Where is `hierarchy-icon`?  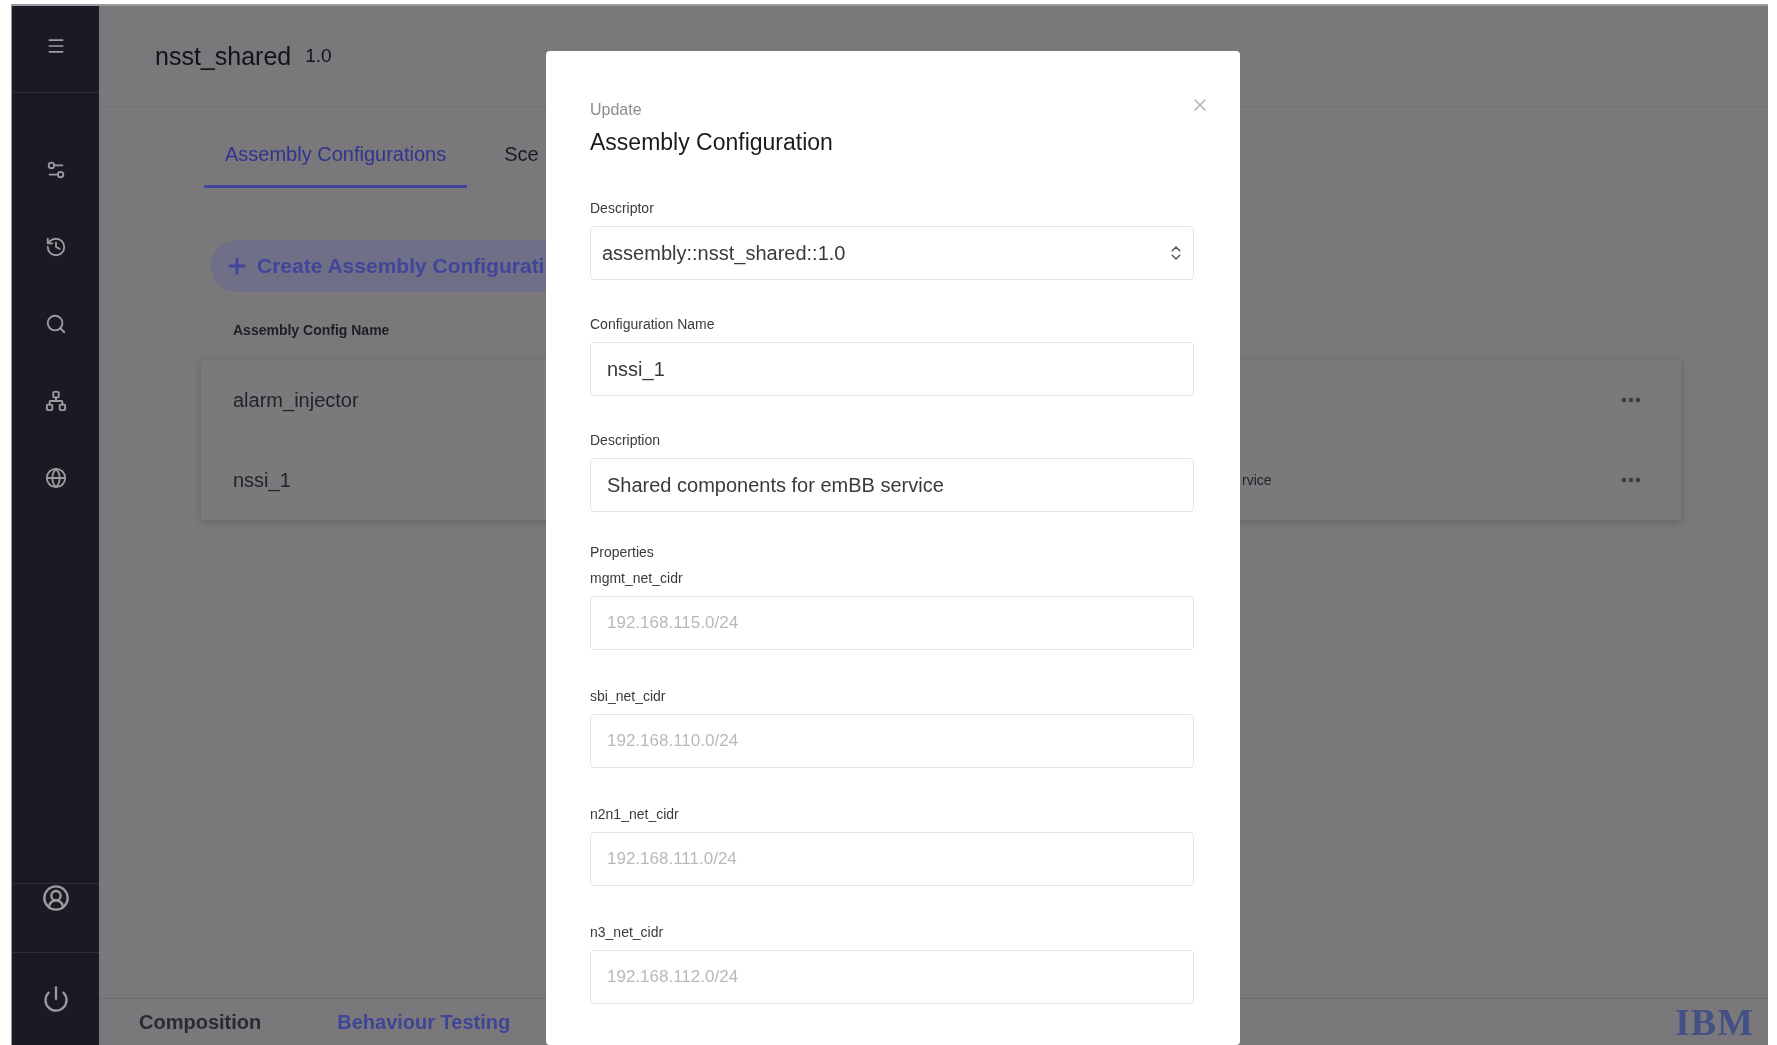
hierarchy-icon is located at coordinates (55, 401).